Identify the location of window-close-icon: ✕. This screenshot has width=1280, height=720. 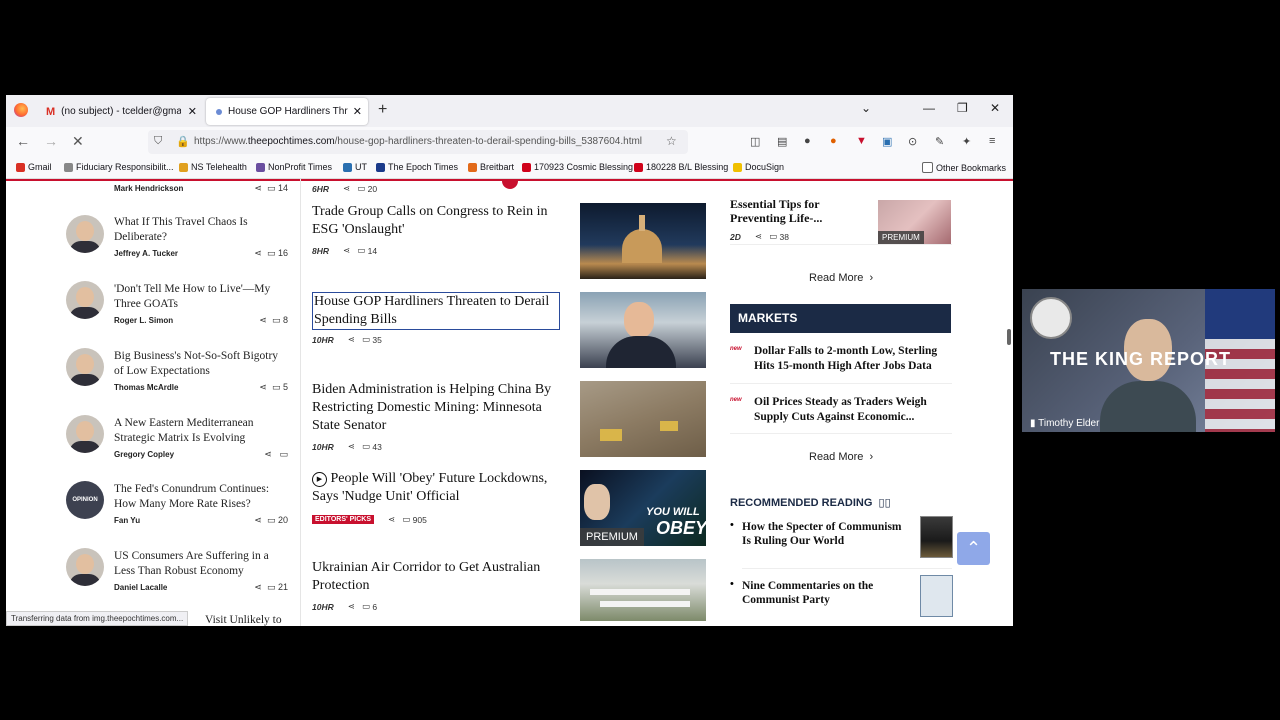
(995, 108).